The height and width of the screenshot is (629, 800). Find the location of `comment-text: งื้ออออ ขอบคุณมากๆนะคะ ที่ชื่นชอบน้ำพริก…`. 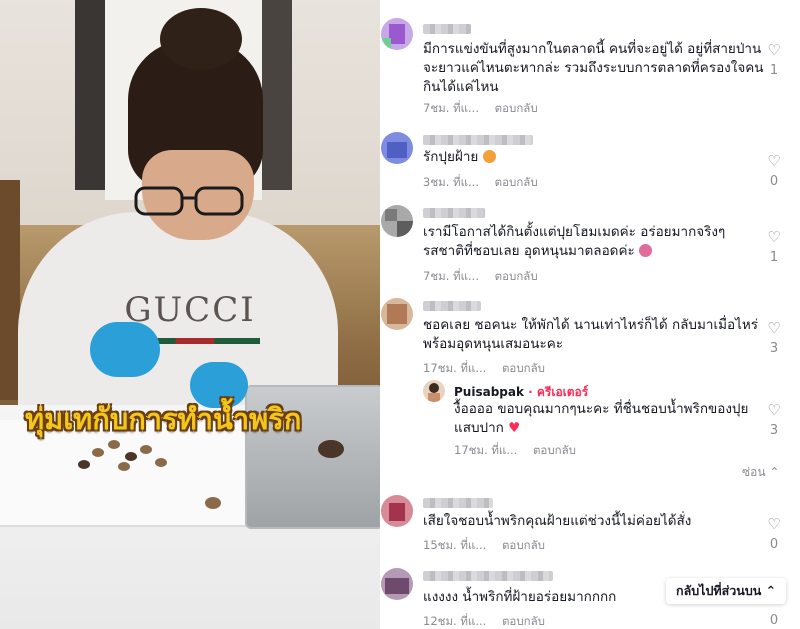

comment-text: งื้ออออ ขอบคุณมากๆนะคะ ที่ชื่นชอบน้ำพริก… is located at coordinates (609, 419).